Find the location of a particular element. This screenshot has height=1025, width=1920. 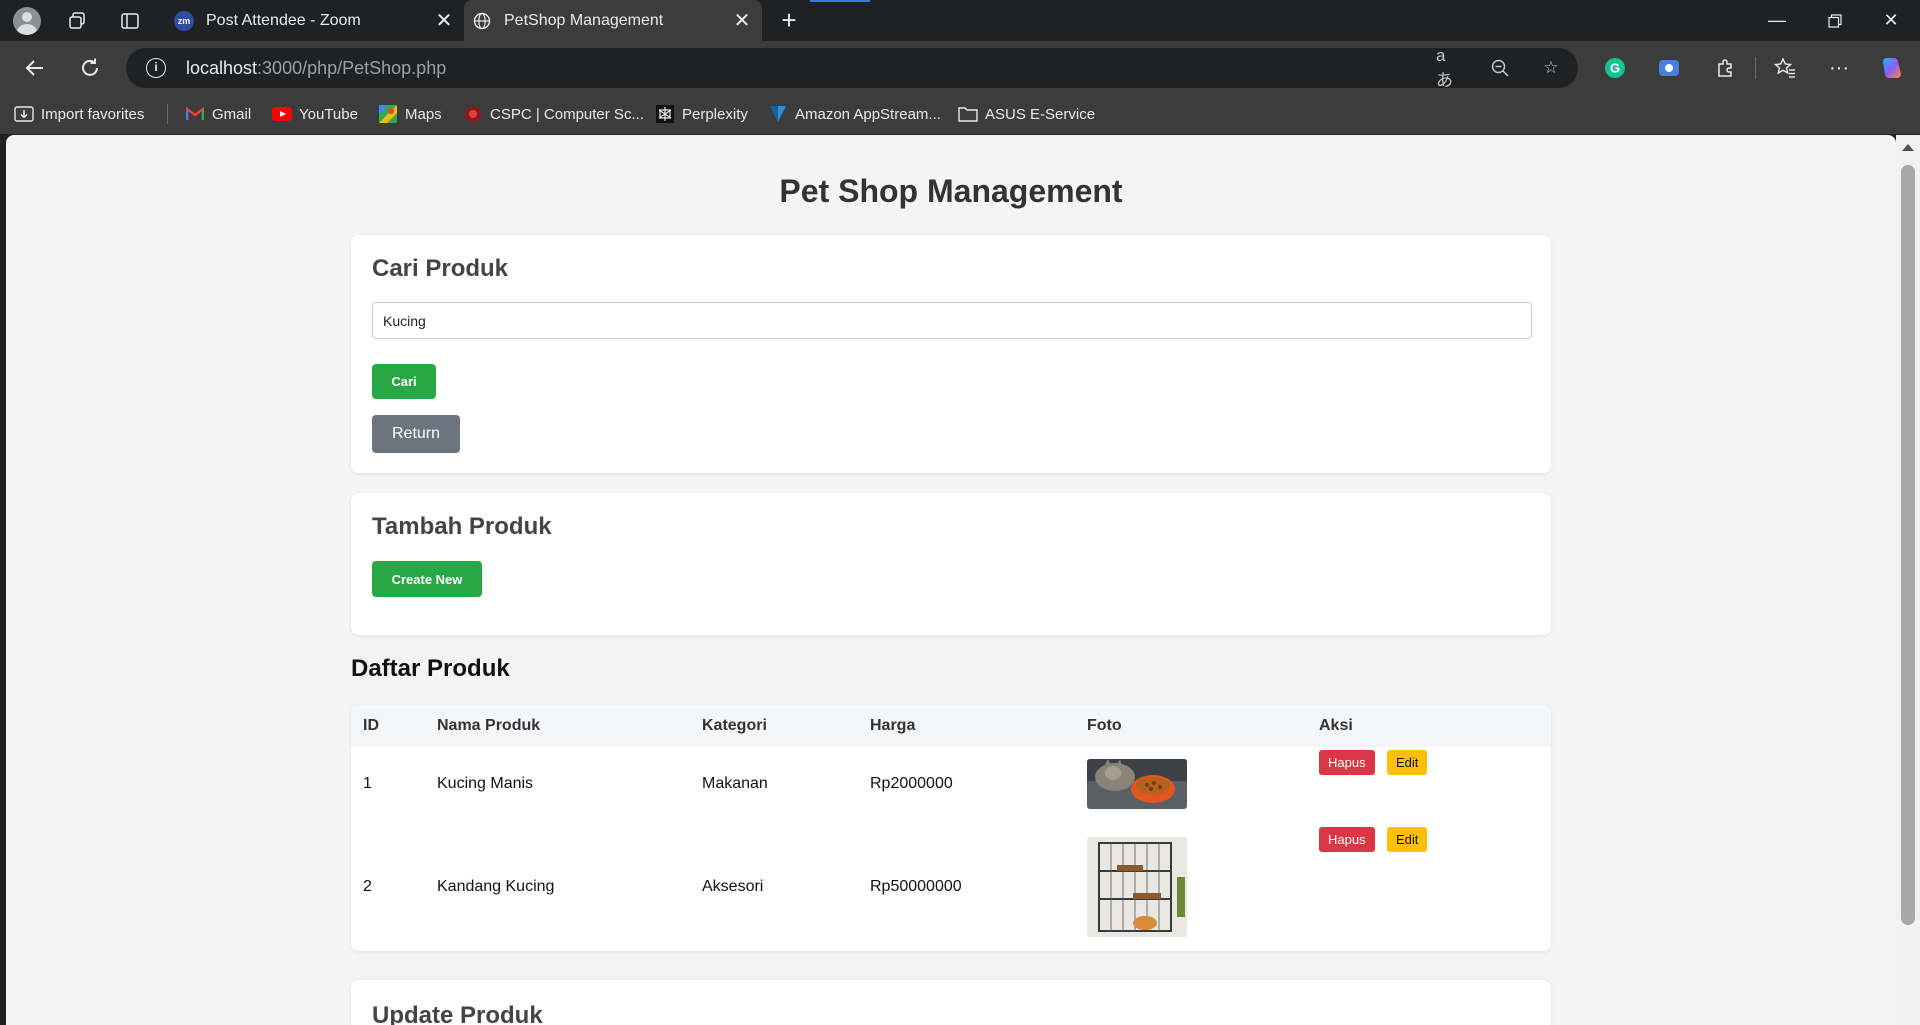

cat-food-photo is located at coordinates (1137, 784).